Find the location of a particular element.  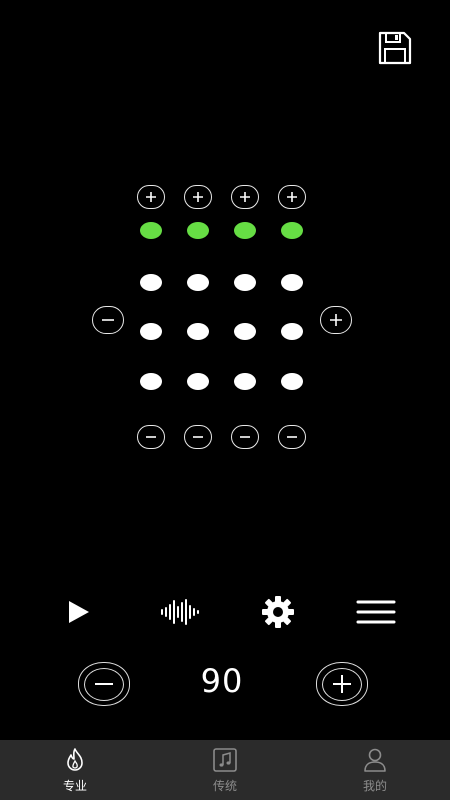

row-remove-button is located at coordinates (108, 320).